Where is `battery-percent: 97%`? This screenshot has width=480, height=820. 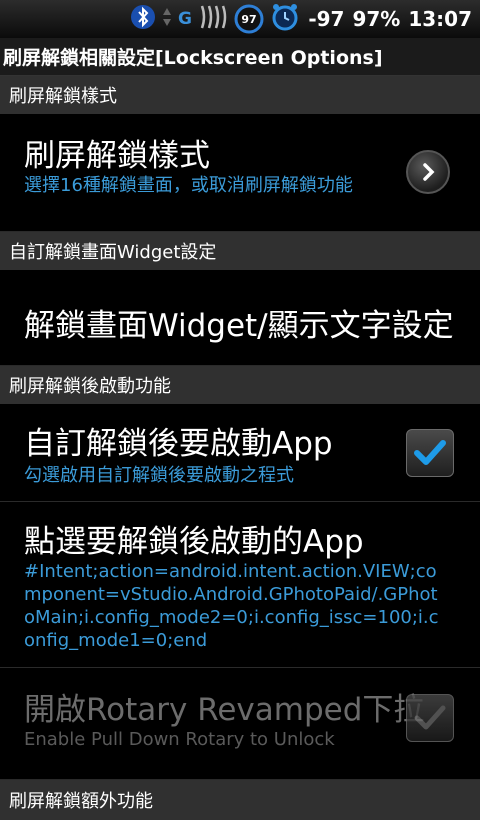 battery-percent: 97% is located at coordinates (376, 19).